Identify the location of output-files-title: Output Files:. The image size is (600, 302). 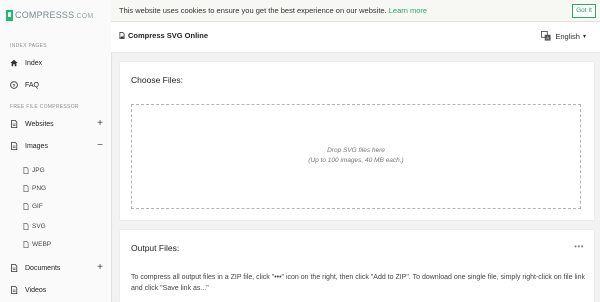
(155, 248).